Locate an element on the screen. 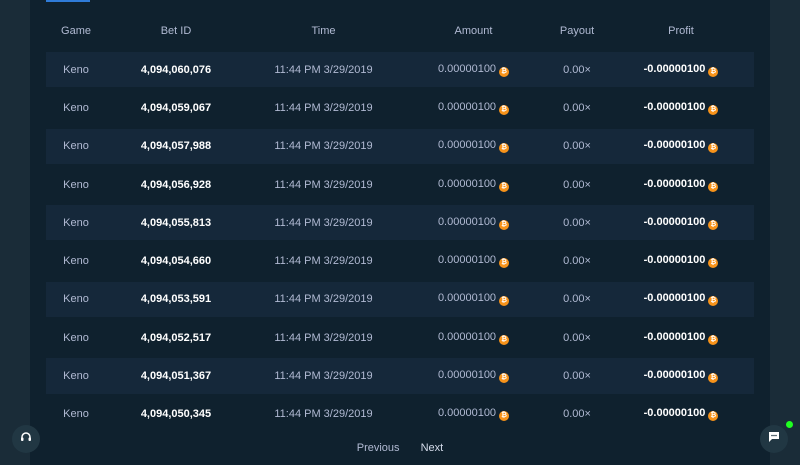  column-header-amount: Amount is located at coordinates (473, 31).